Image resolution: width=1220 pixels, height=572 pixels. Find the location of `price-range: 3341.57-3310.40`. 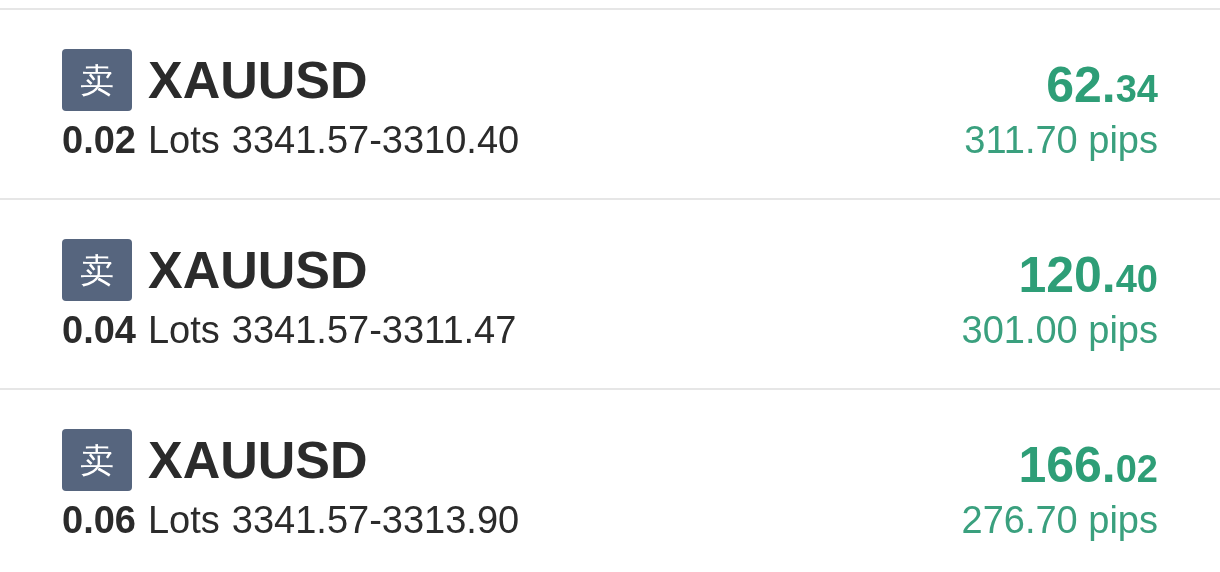

price-range: 3341.57-3310.40 is located at coordinates (375, 140).